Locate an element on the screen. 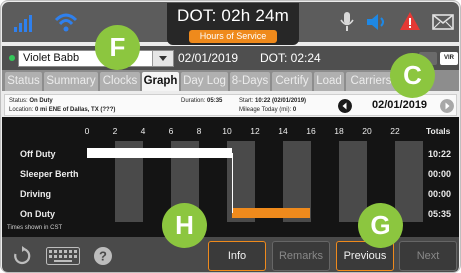 This screenshot has width=461, height=273. tab-certify: Certify is located at coordinates (292, 81).